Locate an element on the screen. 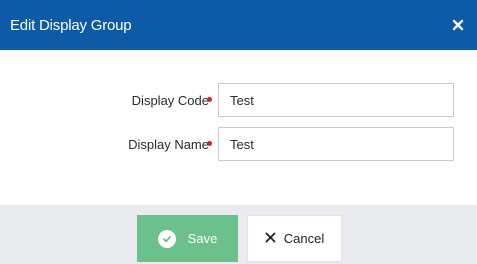  display-code-label: Display Code is located at coordinates (170, 100).